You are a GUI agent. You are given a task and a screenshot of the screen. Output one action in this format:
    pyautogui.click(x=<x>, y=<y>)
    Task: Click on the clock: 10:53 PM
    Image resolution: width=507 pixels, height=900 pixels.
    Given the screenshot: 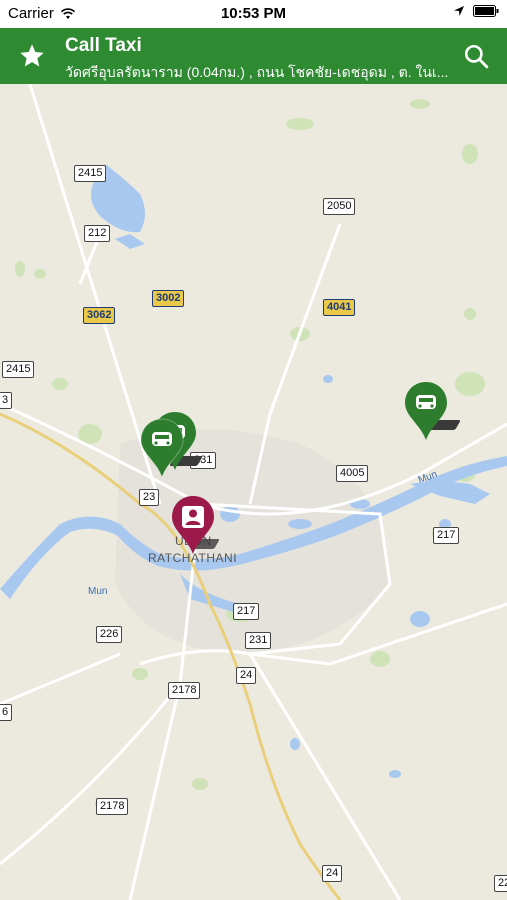 What is the action you would take?
    pyautogui.click(x=253, y=13)
    